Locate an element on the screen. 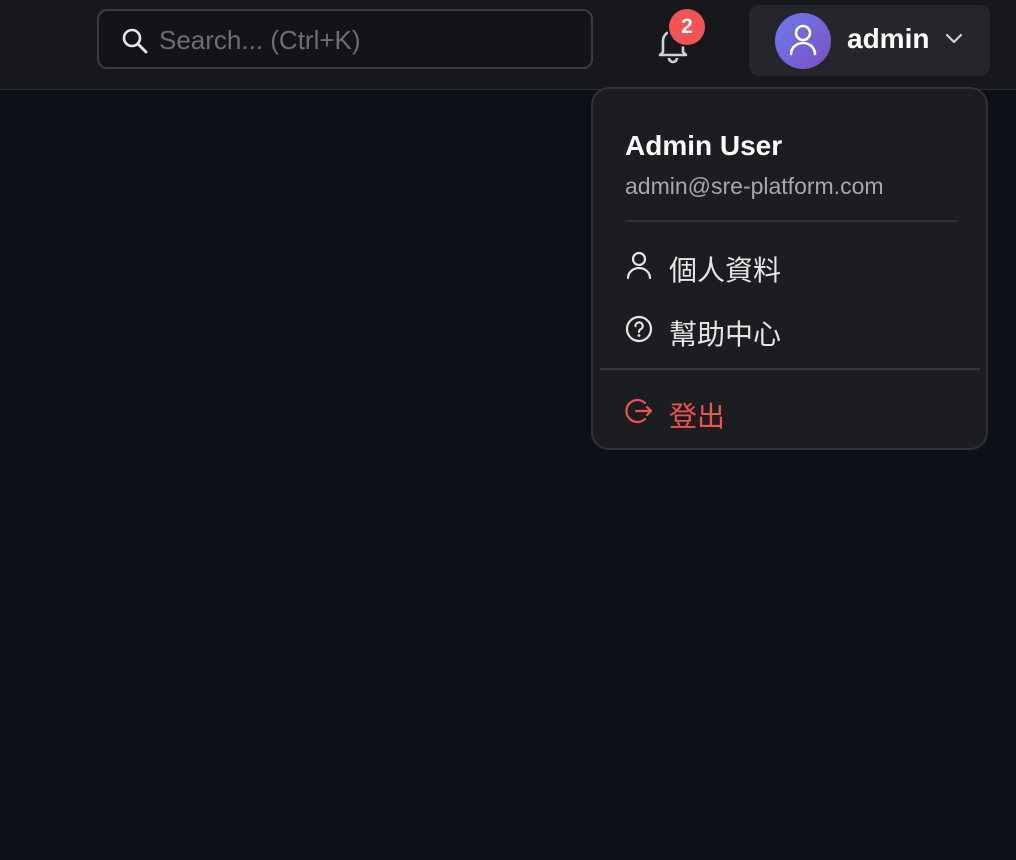 The height and width of the screenshot is (860, 1016). search-box is located at coordinates (345, 39).